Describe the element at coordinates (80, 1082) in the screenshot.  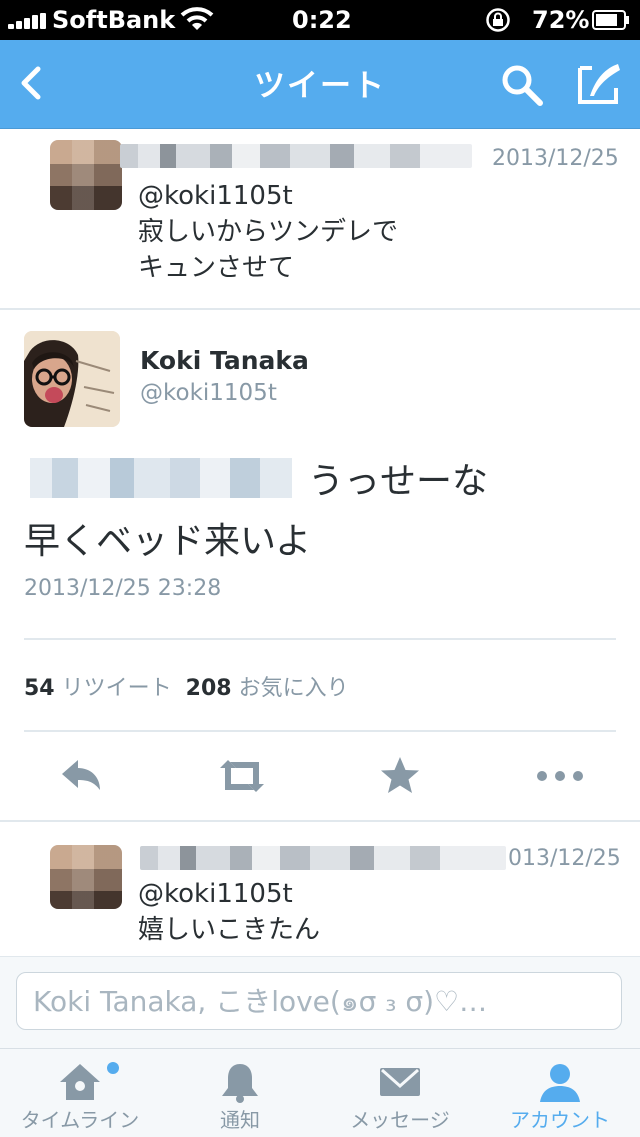
I see `home-icon` at that location.